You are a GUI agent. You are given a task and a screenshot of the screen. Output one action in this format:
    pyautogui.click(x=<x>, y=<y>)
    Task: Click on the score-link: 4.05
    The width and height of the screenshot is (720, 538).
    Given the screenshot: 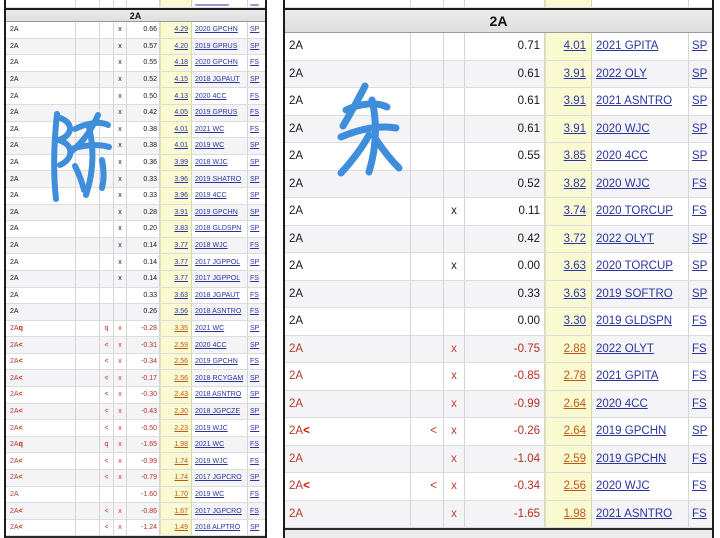 What is the action you would take?
    pyautogui.click(x=181, y=112)
    